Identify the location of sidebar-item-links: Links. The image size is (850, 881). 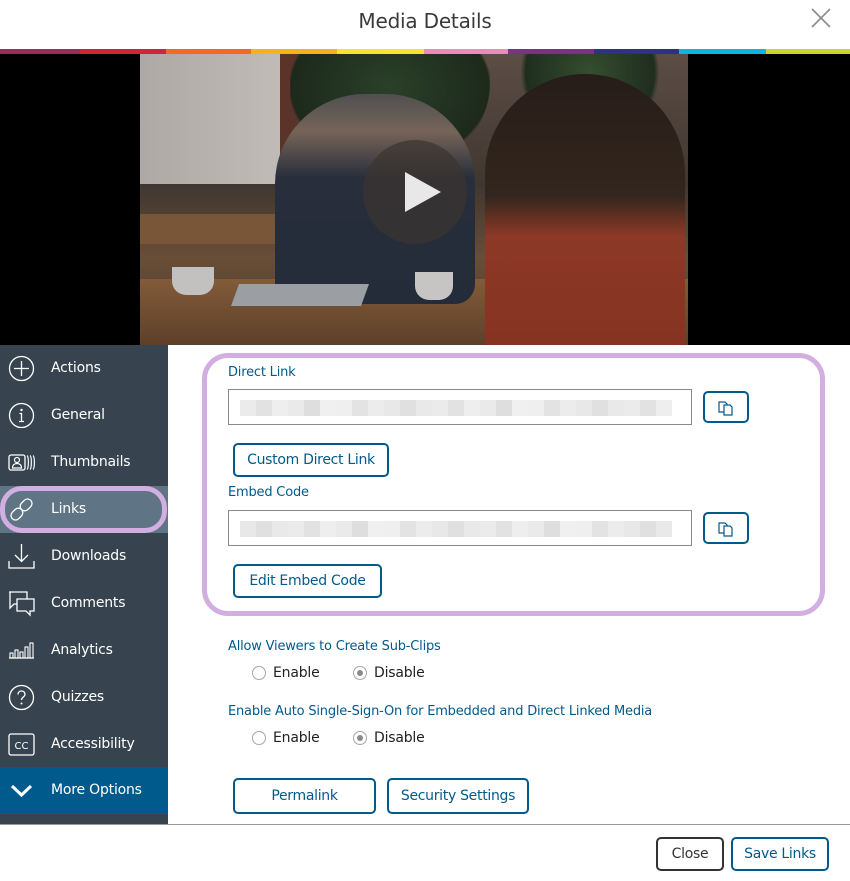
(84, 509).